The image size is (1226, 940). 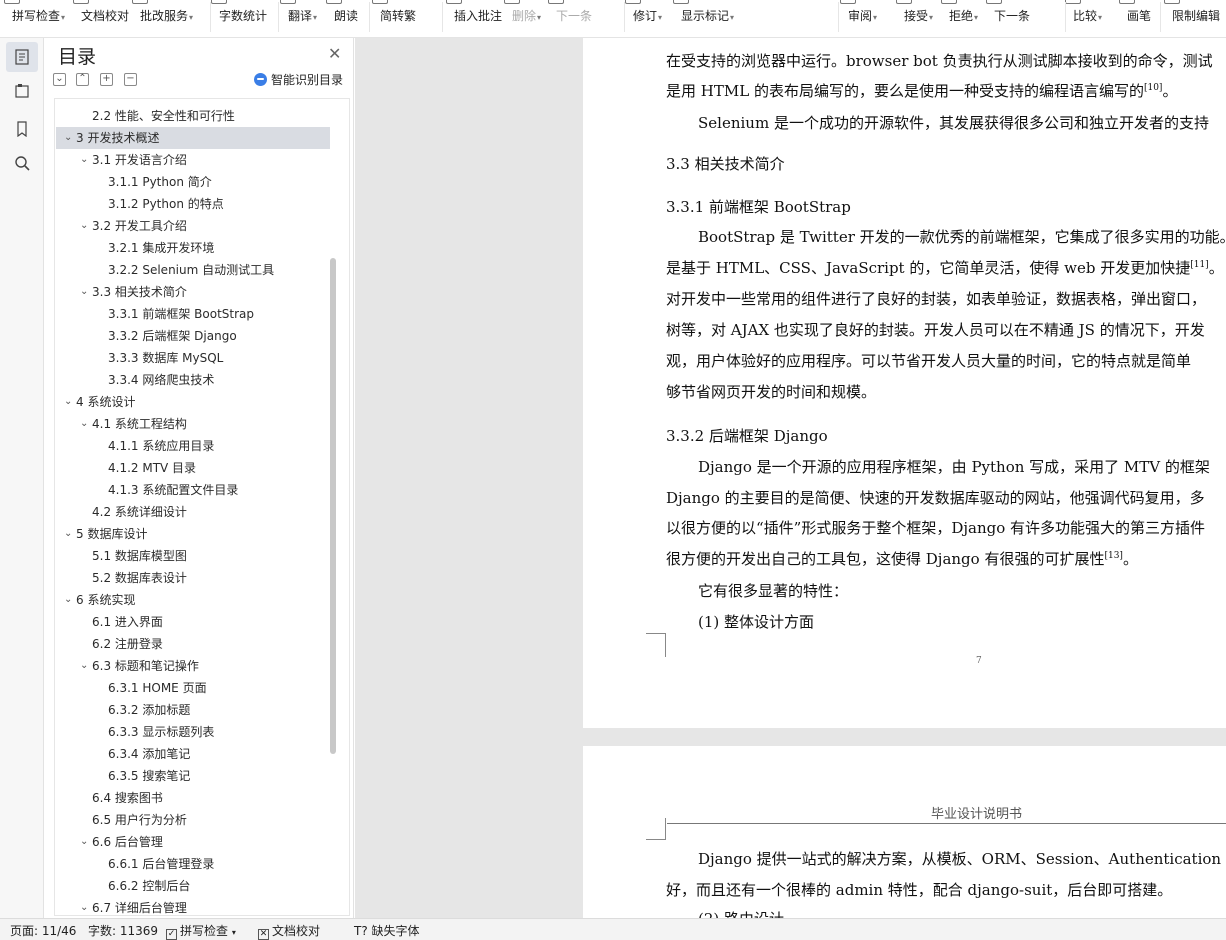 What do you see at coordinates (193, 600) in the screenshot?
I see `toc-item: ⌄ 6 系统实现` at bounding box center [193, 600].